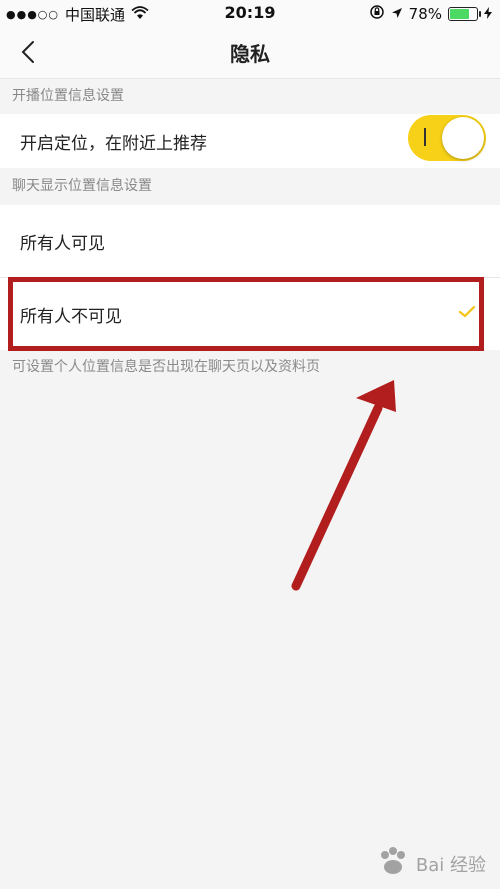 Image resolution: width=500 pixels, height=889 pixels. I want to click on watermark: Bai 经验, so click(431, 863).